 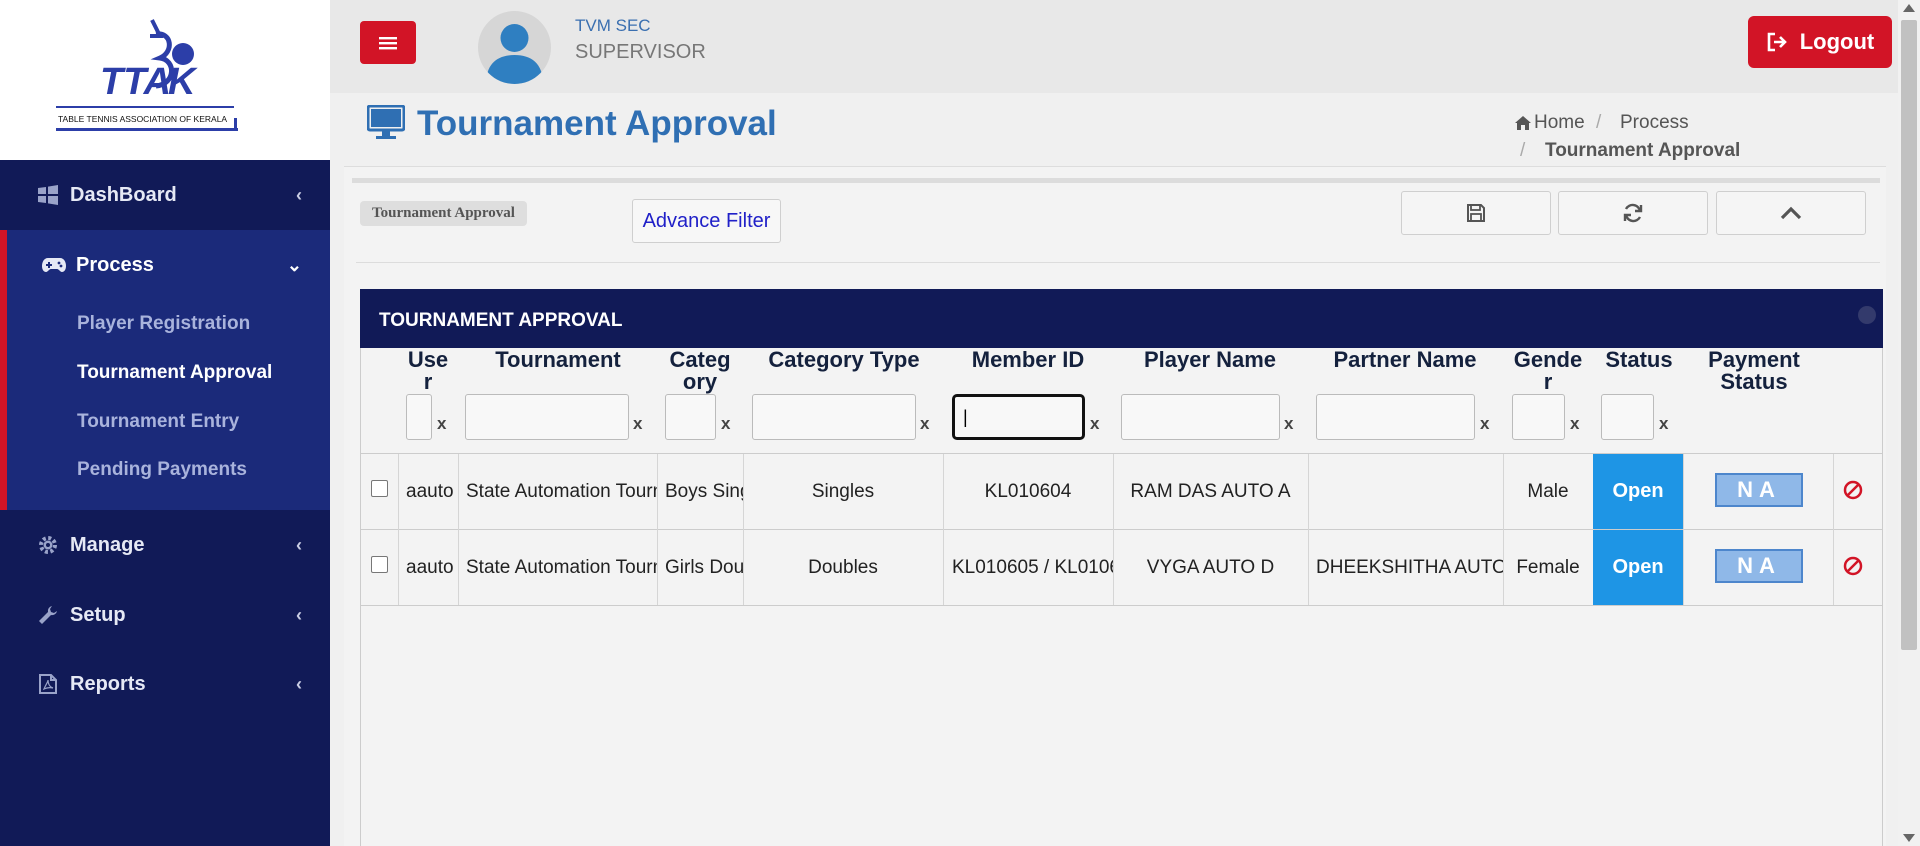 I want to click on windows-icon, so click(x=48, y=195).